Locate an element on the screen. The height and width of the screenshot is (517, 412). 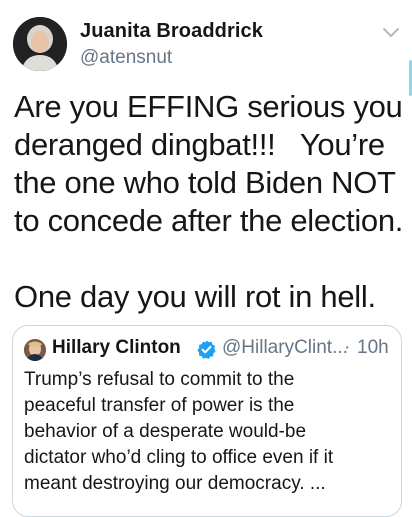
quoted-author-avatar is located at coordinates (35, 350).